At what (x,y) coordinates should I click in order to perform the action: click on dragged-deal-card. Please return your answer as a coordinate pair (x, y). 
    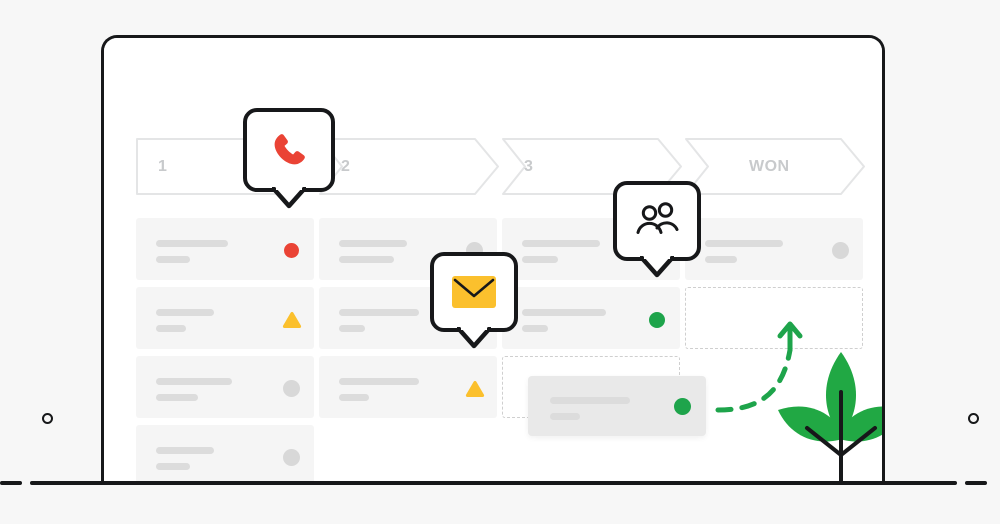
    Looking at the image, I should click on (617, 406).